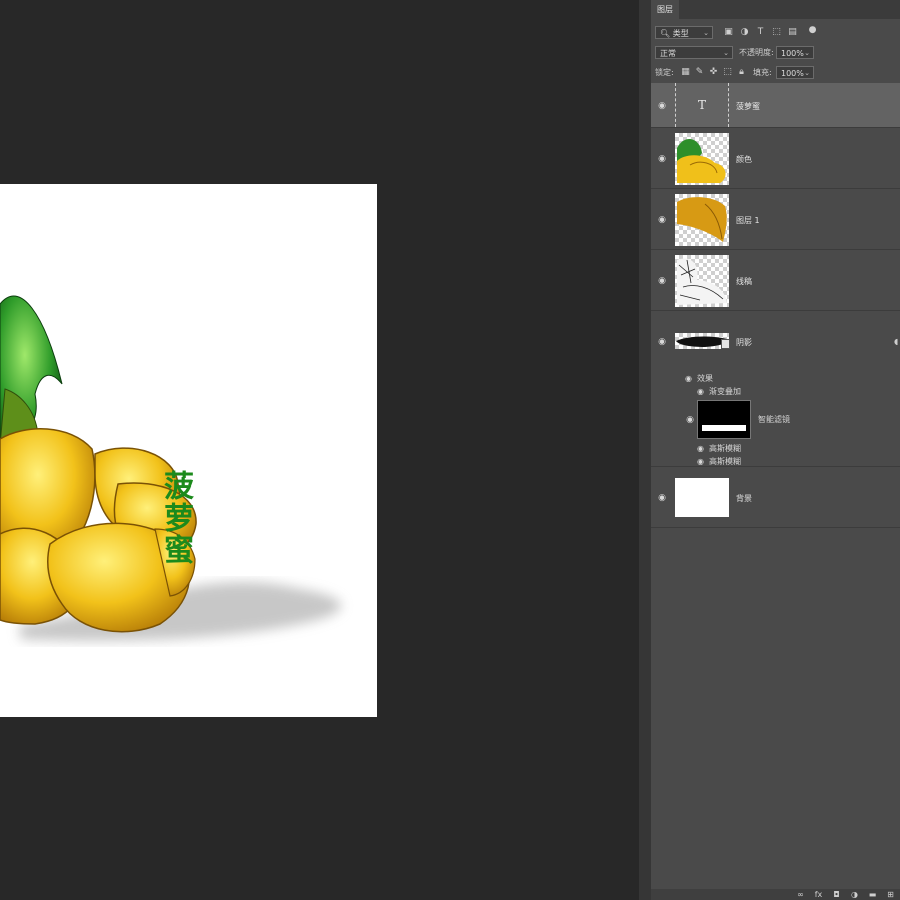  I want to click on opacity-value: 100%, so click(792, 53).